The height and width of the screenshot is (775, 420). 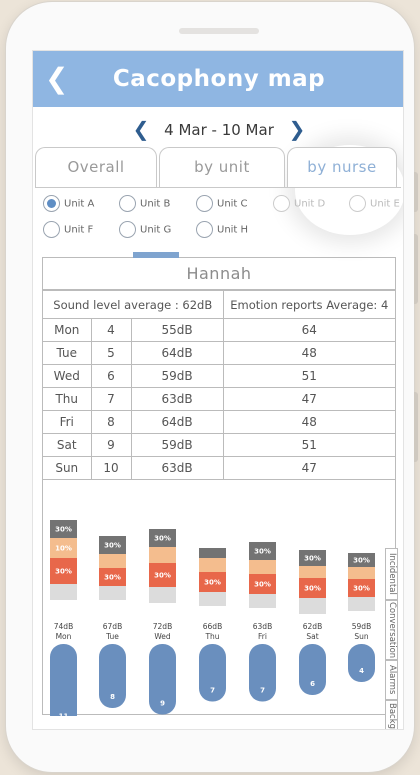 What do you see at coordinates (308, 445) in the screenshot?
I see `emotion-cell: 51` at bounding box center [308, 445].